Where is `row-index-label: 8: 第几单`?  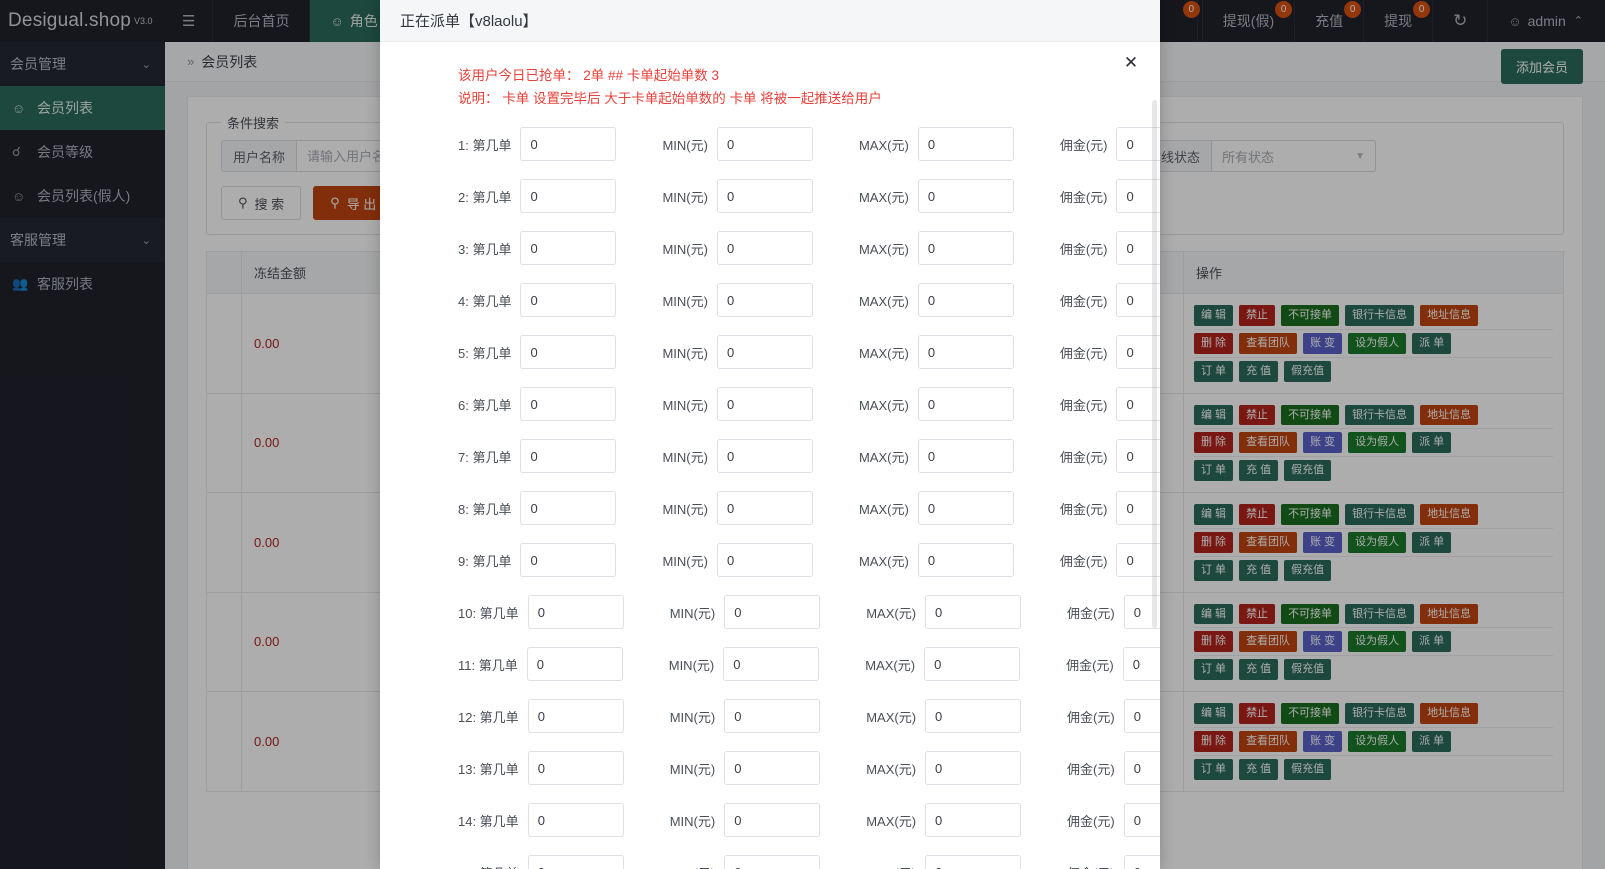 row-index-label: 8: 第几单 is located at coordinates (485, 509).